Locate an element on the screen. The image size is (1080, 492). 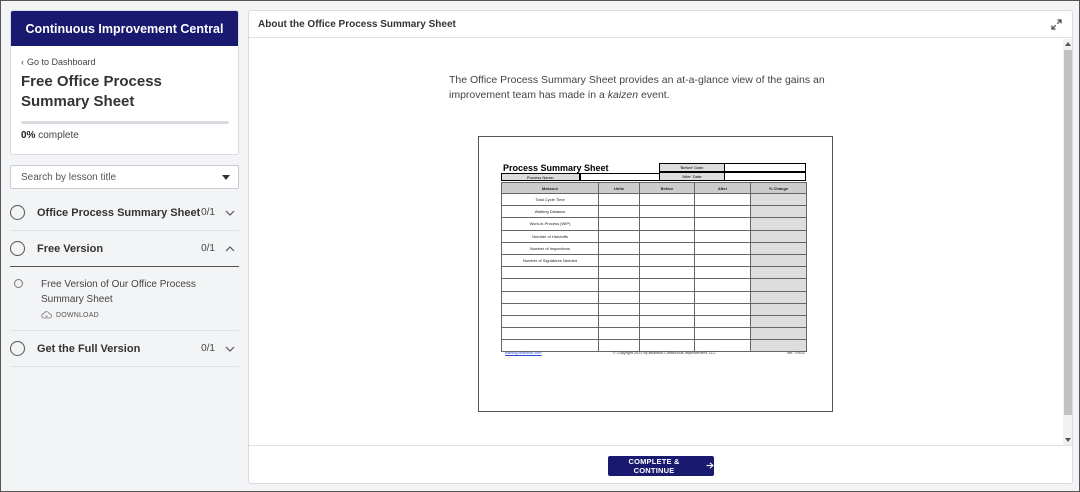
complete-and-continue-button: COMPLETE & CONTINUE is located at coordinates (660, 465).